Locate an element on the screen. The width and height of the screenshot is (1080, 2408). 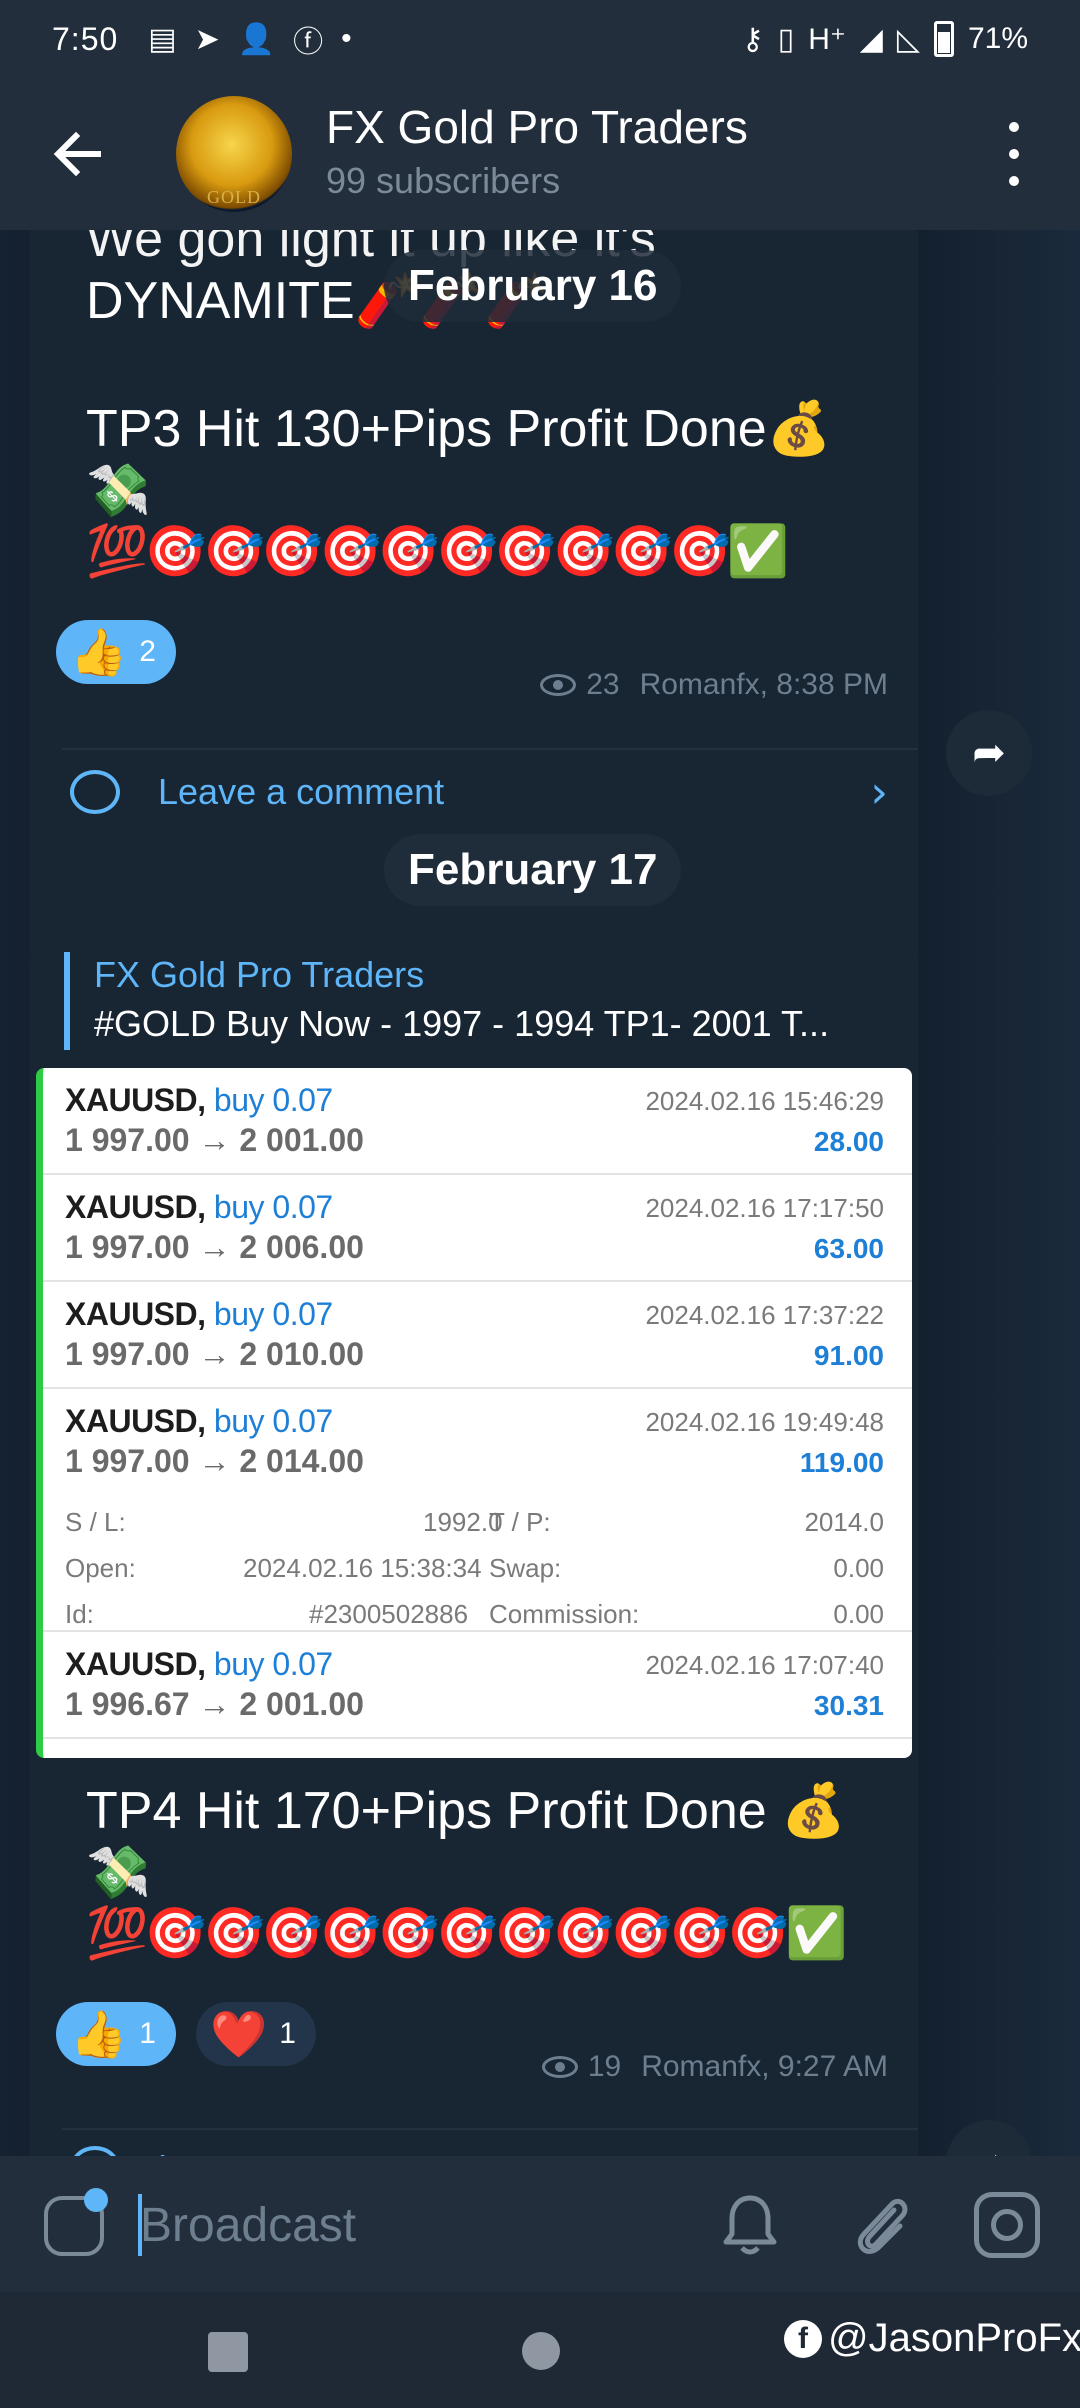
reaction-count: 2 is located at coordinates (147, 651).